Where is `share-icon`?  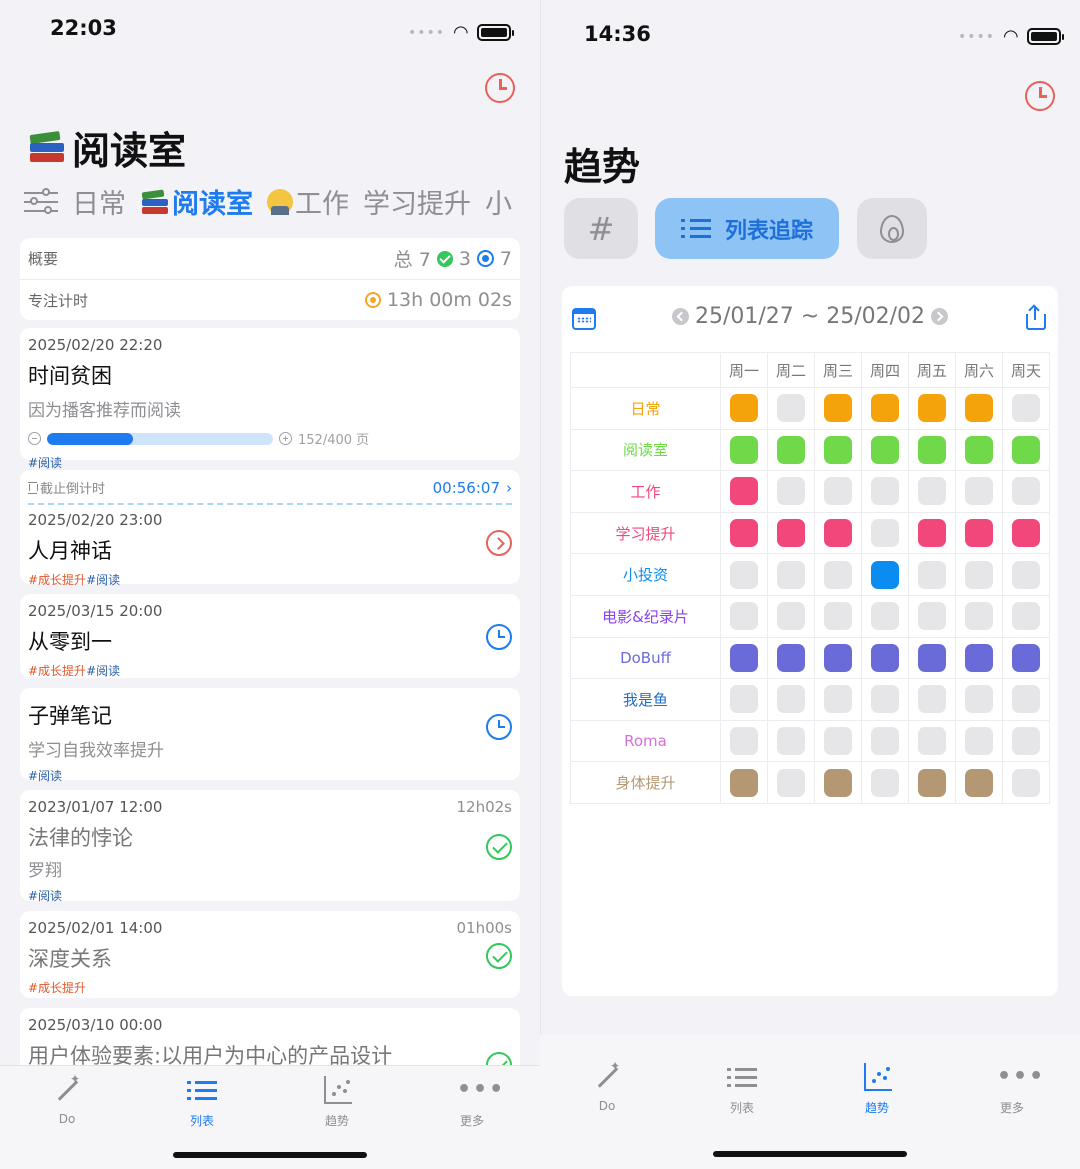
share-icon is located at coordinates (1036, 317).